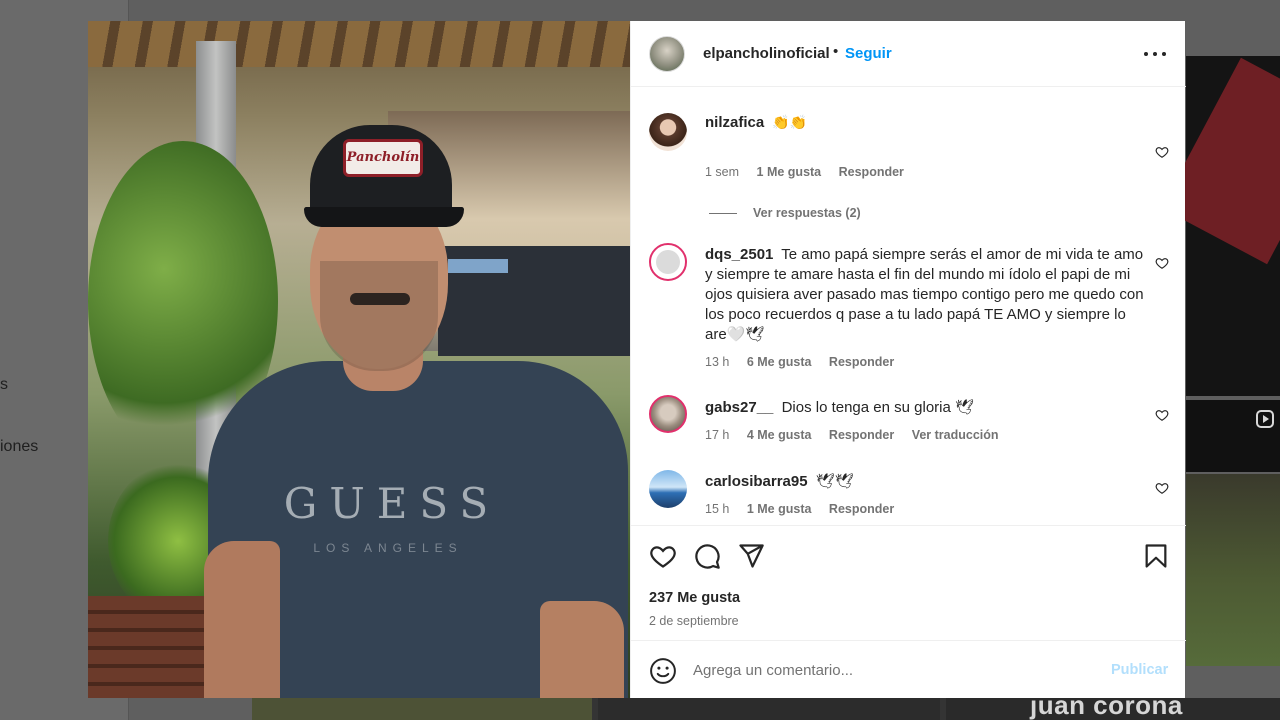 The height and width of the screenshot is (720, 1280). Describe the element at coordinates (739, 407) in the screenshot. I see `comment-username: gabs27__` at that location.